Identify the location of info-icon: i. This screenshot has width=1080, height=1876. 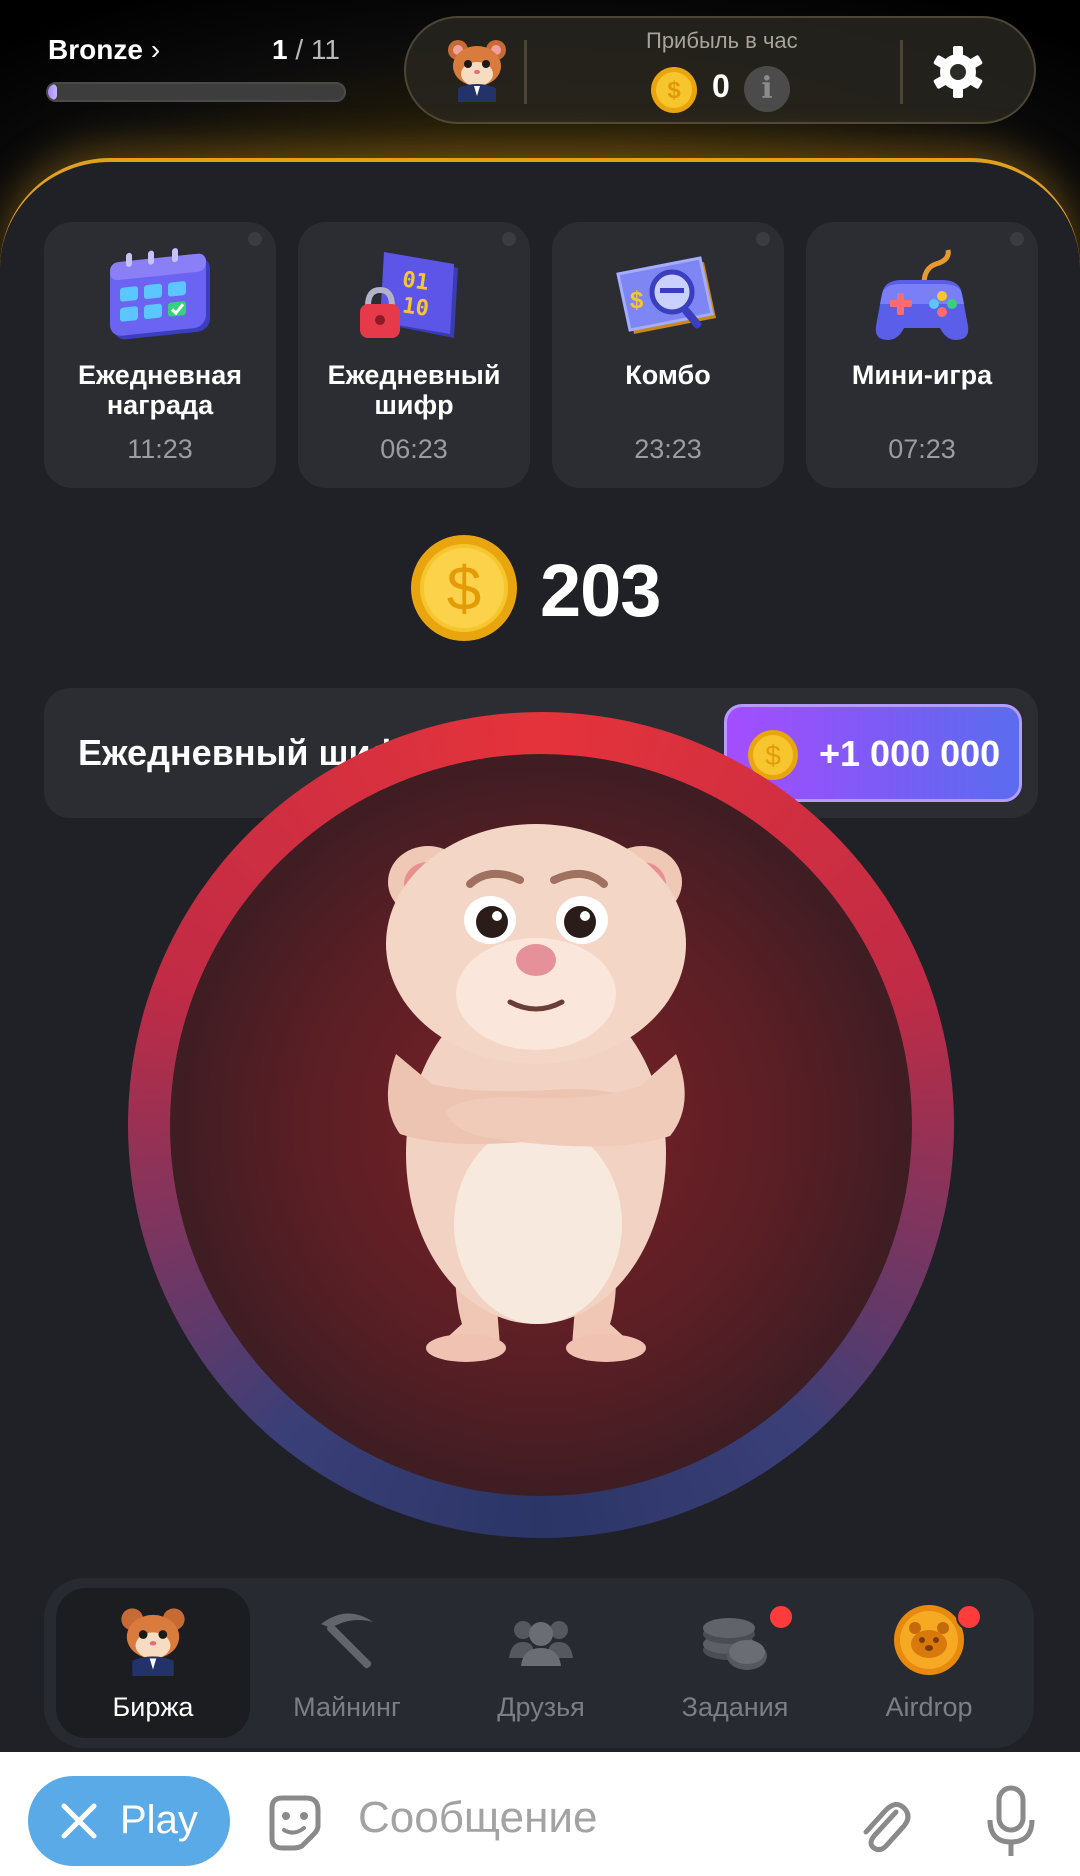
(767, 89).